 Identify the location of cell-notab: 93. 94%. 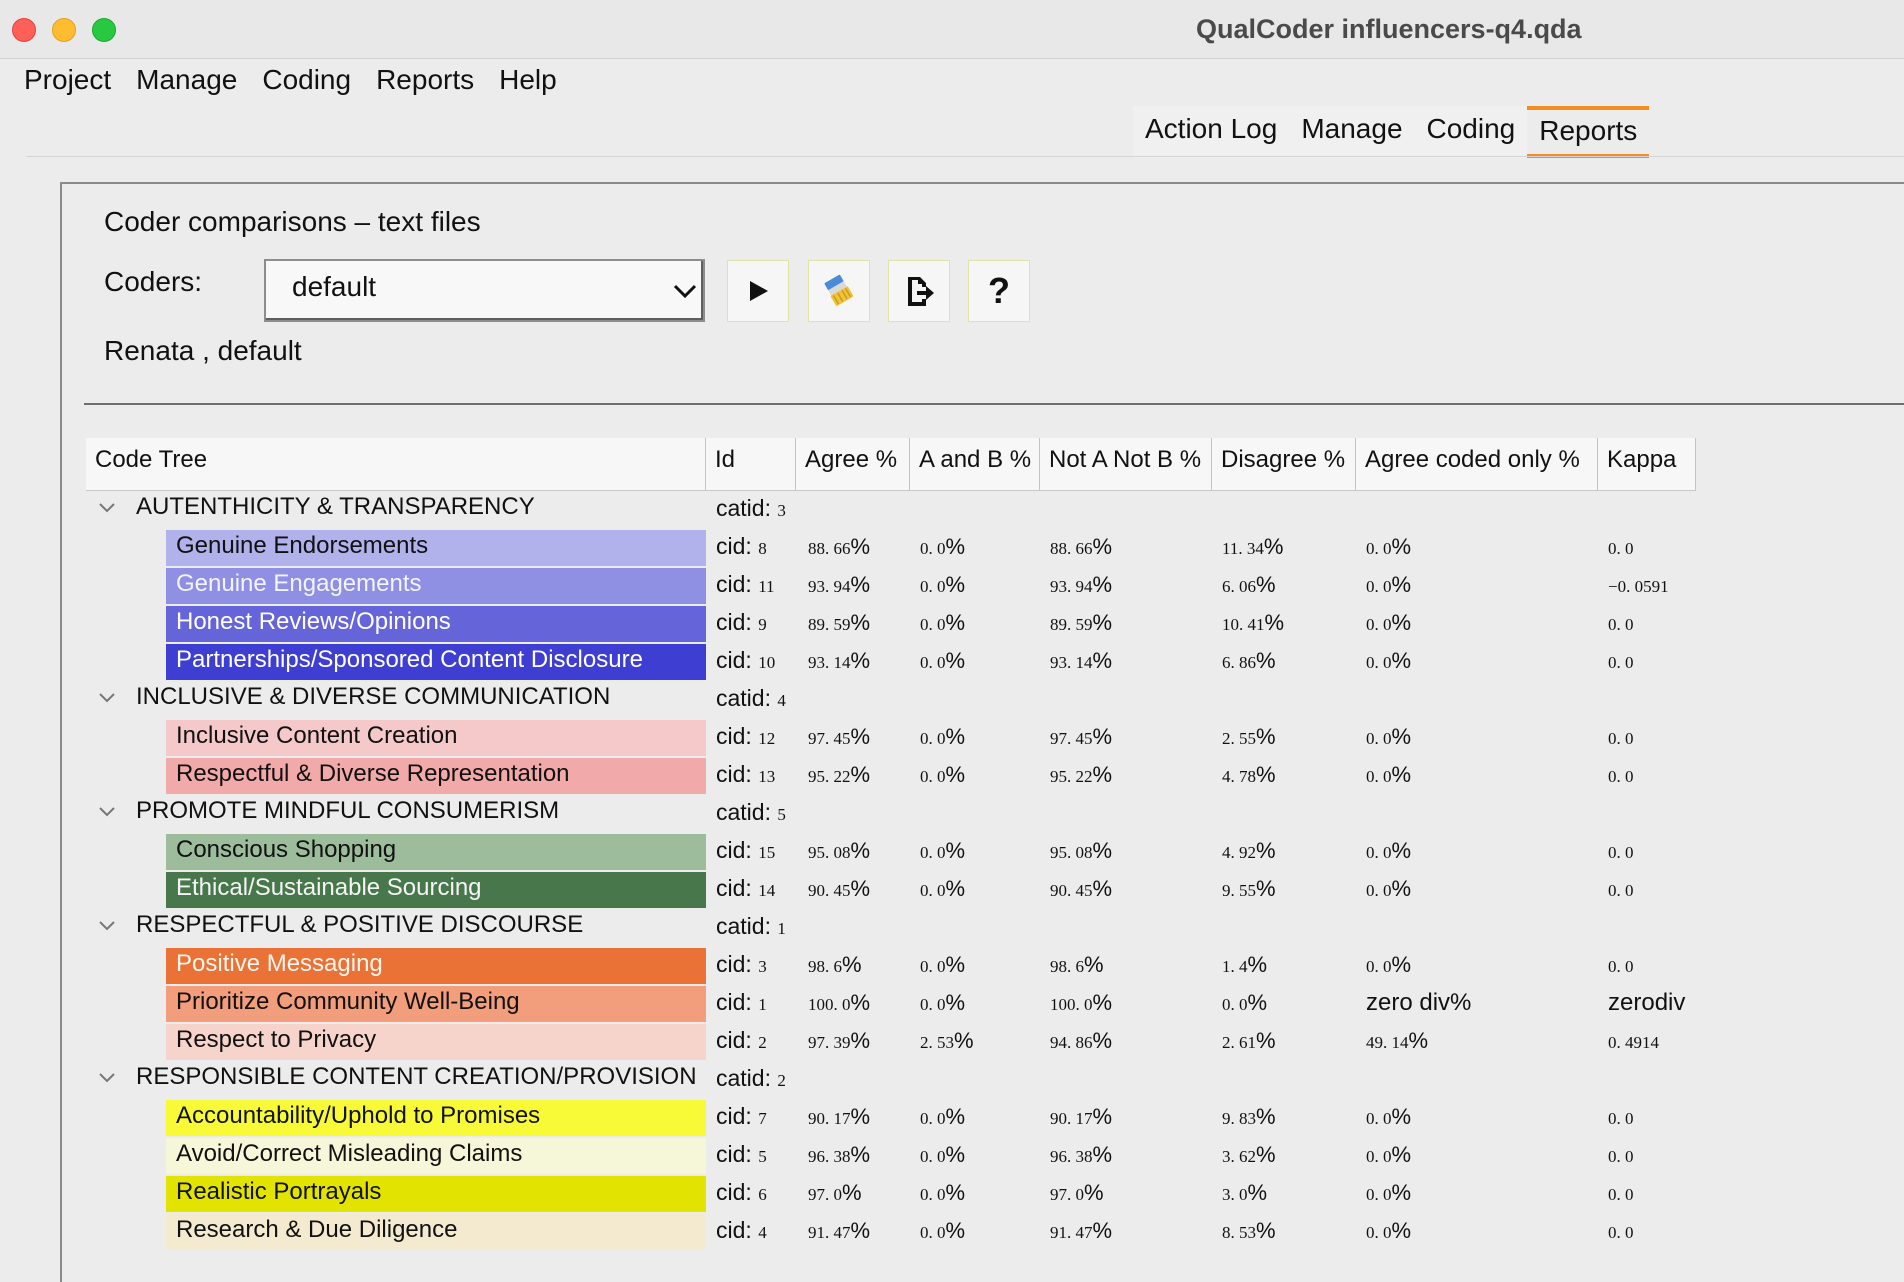
(1081, 584).